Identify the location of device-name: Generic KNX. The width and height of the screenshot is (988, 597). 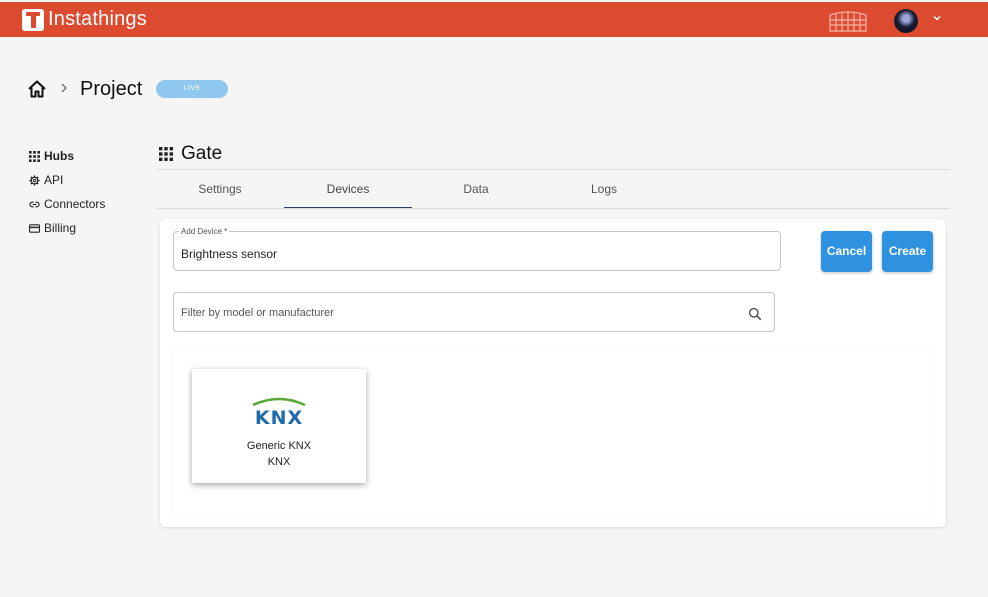
(279, 446).